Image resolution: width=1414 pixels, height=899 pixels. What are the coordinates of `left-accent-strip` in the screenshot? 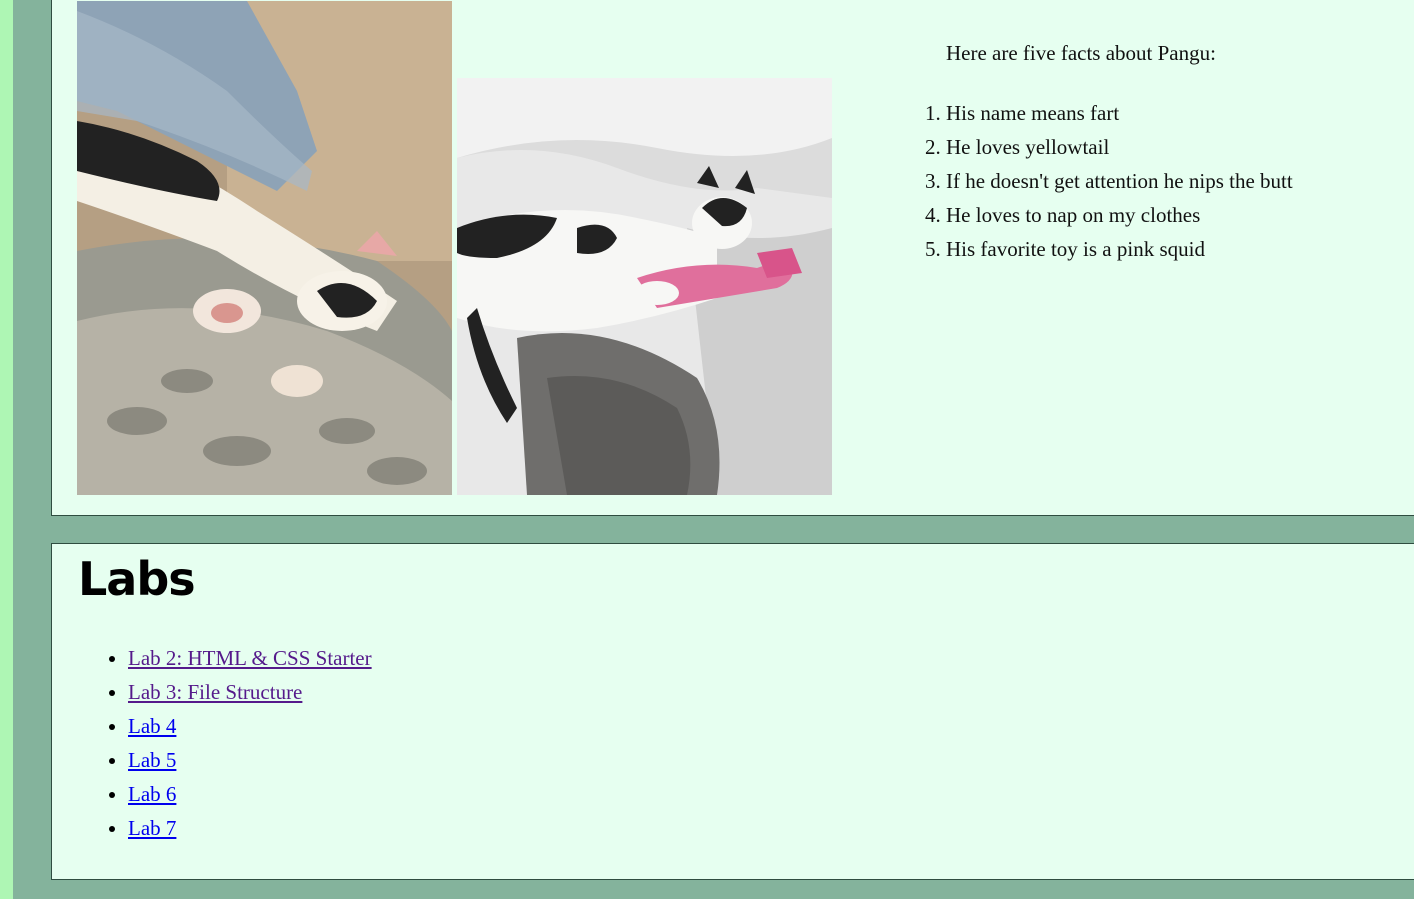 It's located at (6, 449).